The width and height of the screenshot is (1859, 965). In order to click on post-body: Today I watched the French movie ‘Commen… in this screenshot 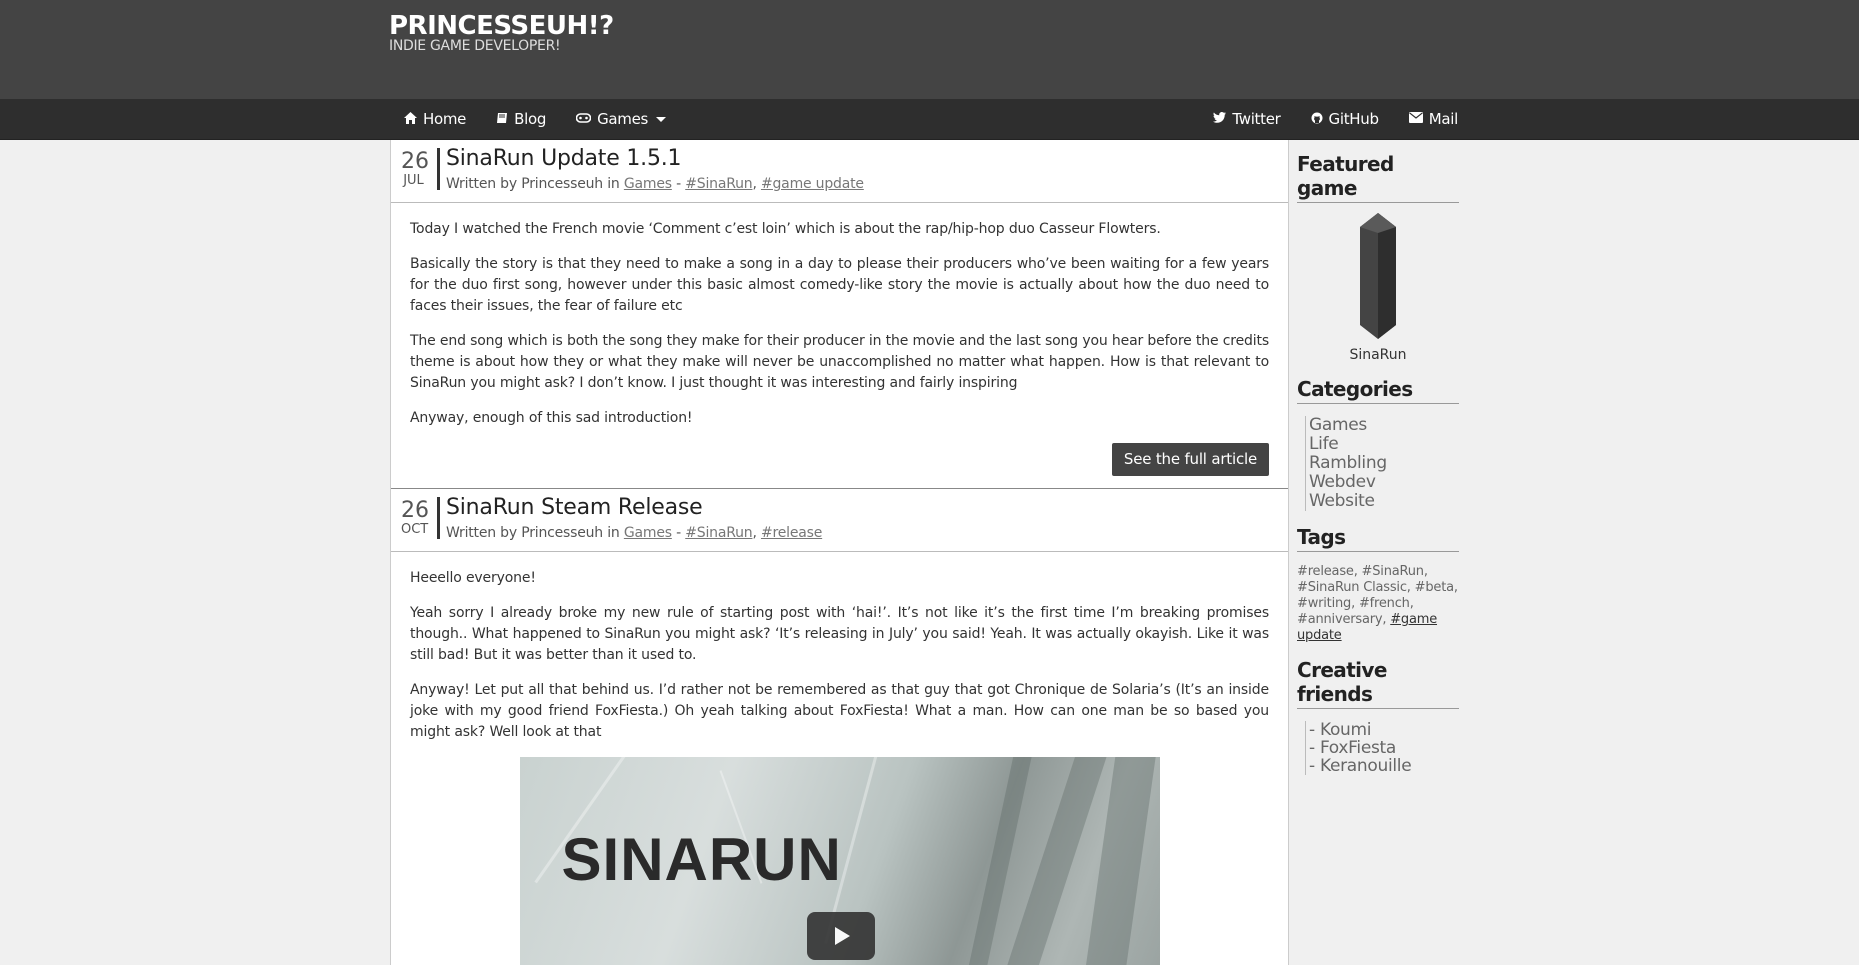, I will do `click(839, 345)`.